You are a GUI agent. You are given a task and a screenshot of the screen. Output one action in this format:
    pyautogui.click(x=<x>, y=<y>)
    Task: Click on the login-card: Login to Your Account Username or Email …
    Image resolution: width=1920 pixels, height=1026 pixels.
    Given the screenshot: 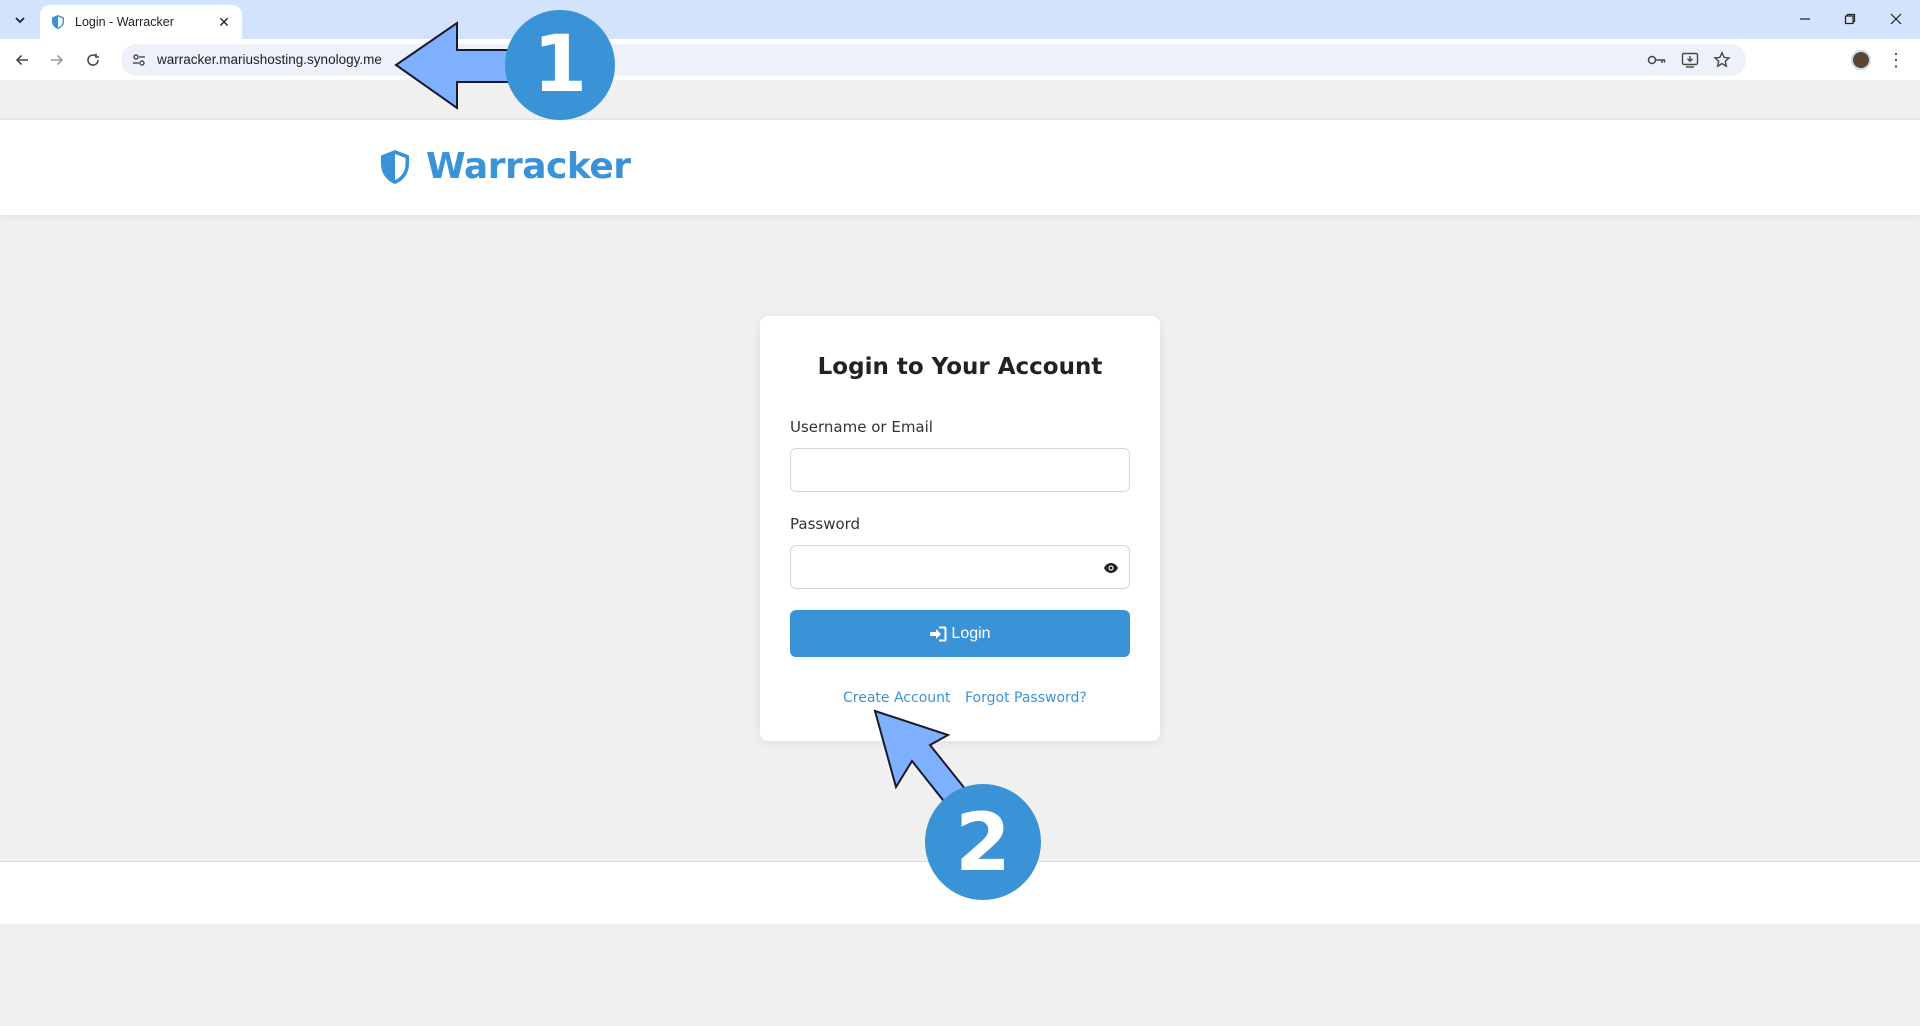 What is the action you would take?
    pyautogui.click(x=960, y=528)
    